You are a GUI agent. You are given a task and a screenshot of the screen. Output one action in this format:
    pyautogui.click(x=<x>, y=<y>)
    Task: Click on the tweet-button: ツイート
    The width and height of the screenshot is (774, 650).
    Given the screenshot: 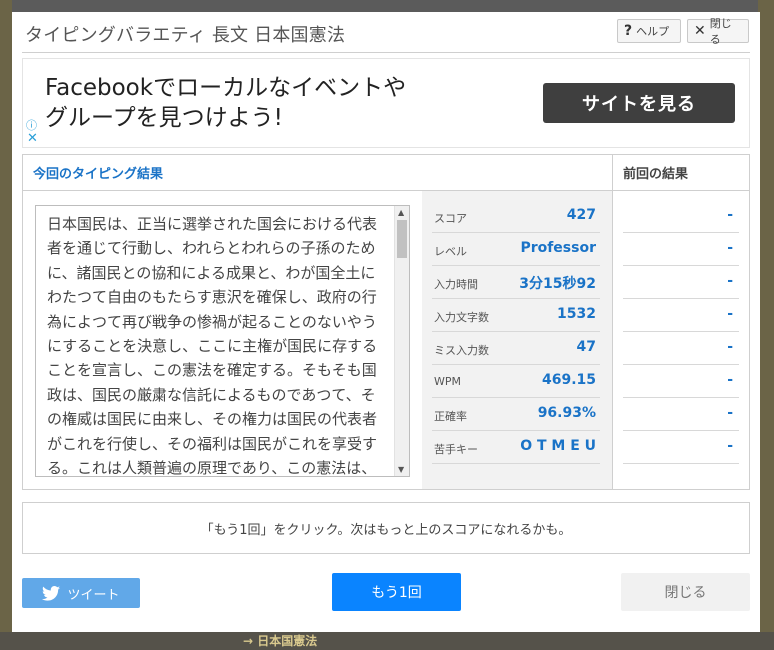 What is the action you would take?
    pyautogui.click(x=81, y=593)
    